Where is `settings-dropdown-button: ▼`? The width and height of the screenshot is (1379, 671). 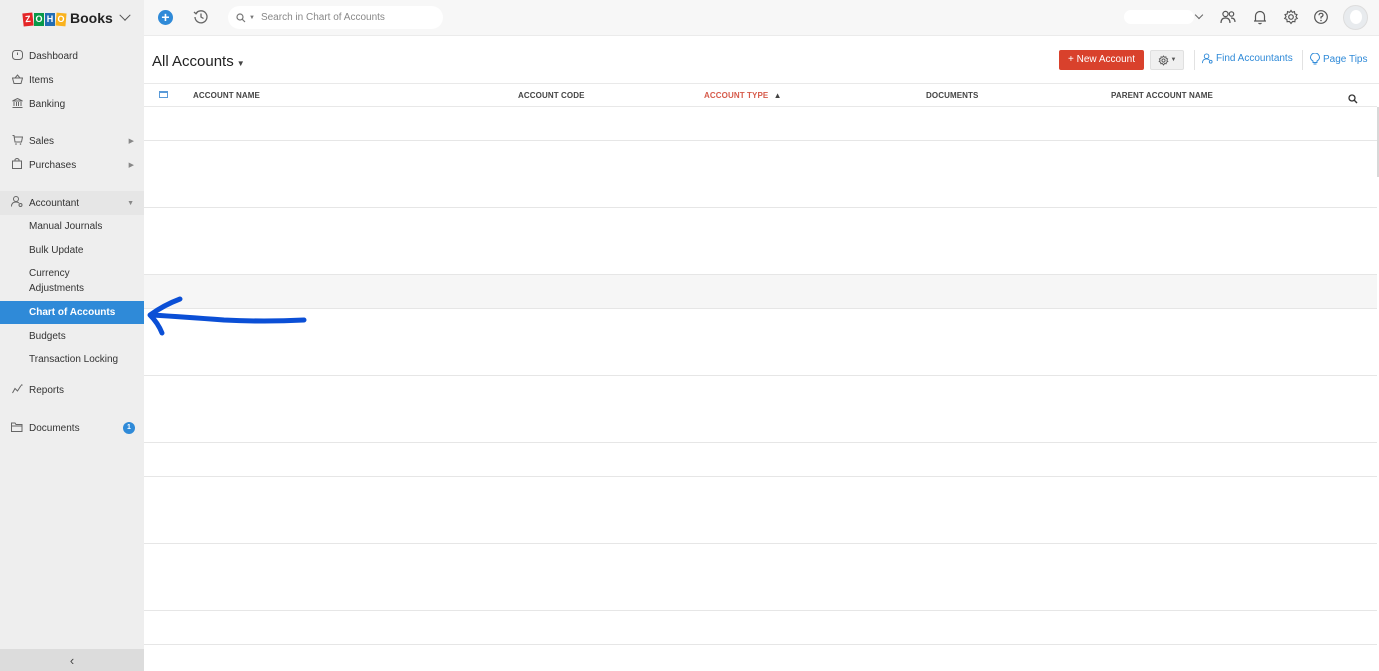
settings-dropdown-button: ▼ is located at coordinates (1167, 60).